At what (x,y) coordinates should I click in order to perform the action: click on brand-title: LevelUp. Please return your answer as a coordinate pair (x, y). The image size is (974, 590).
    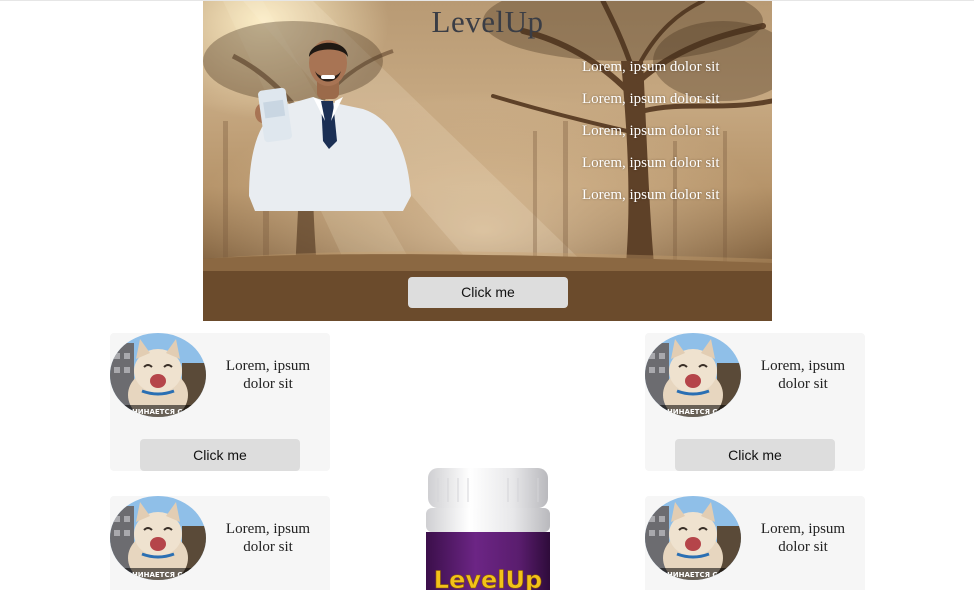
    Looking at the image, I should click on (487, 21).